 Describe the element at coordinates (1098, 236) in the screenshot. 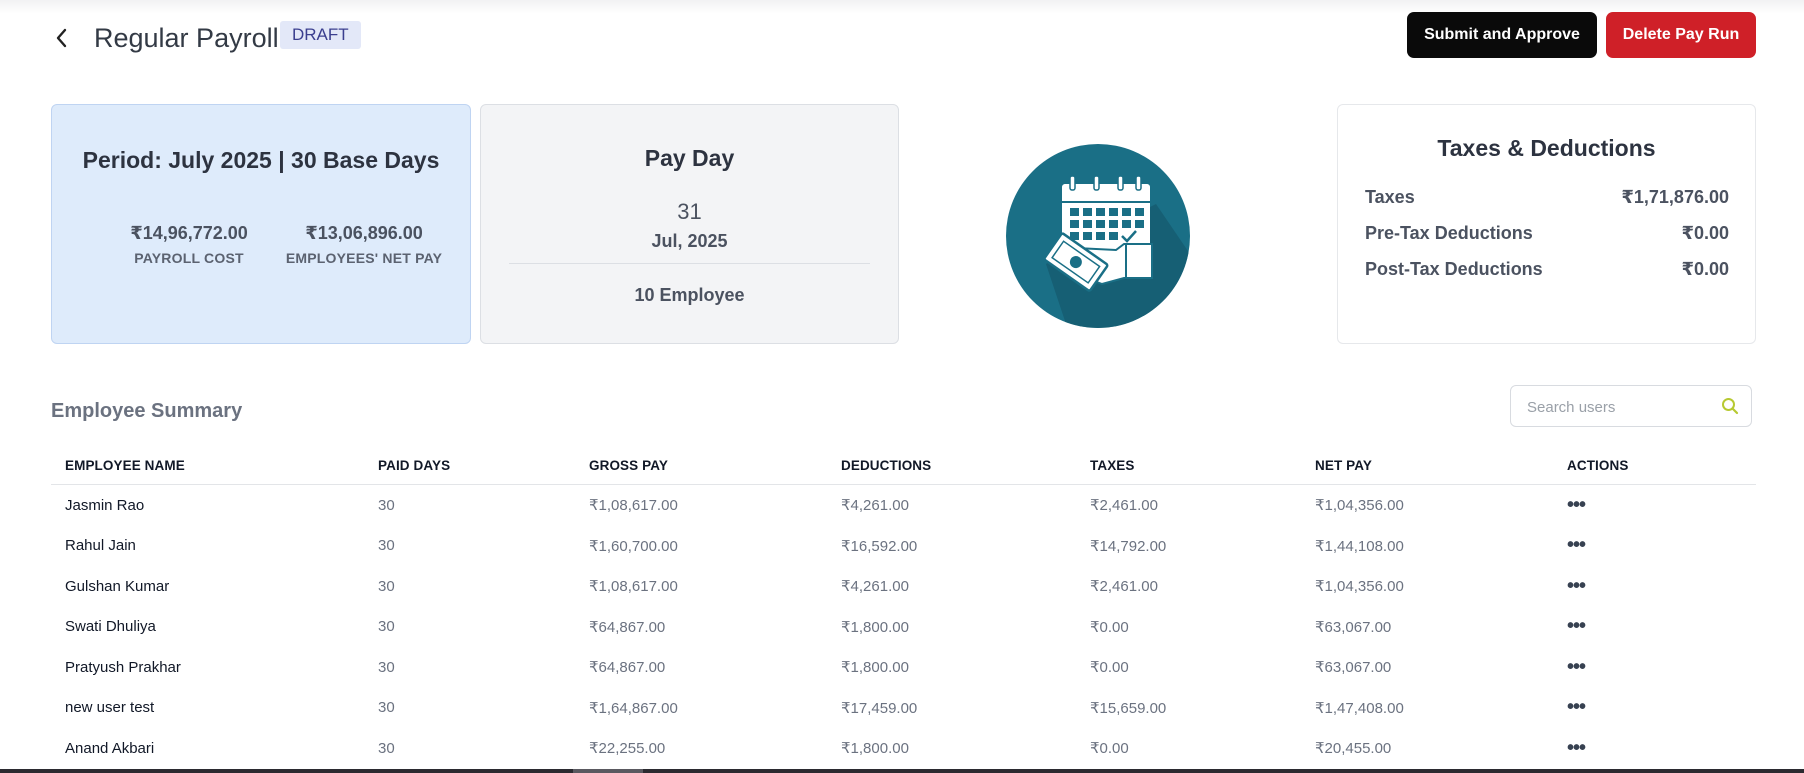

I see `calendar-payment-icon` at that location.